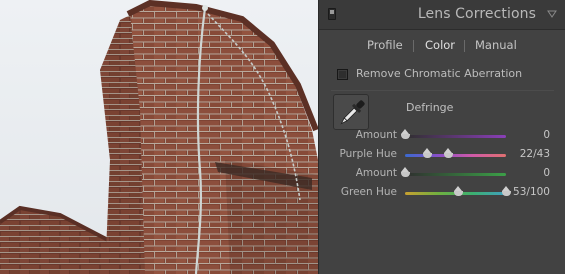  What do you see at coordinates (439, 73) in the screenshot?
I see `remove-ca-label: Remove Chromatic Aberration` at bounding box center [439, 73].